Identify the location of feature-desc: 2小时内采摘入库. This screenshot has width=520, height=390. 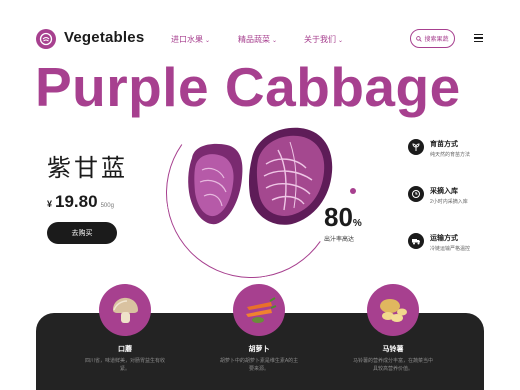
(449, 202).